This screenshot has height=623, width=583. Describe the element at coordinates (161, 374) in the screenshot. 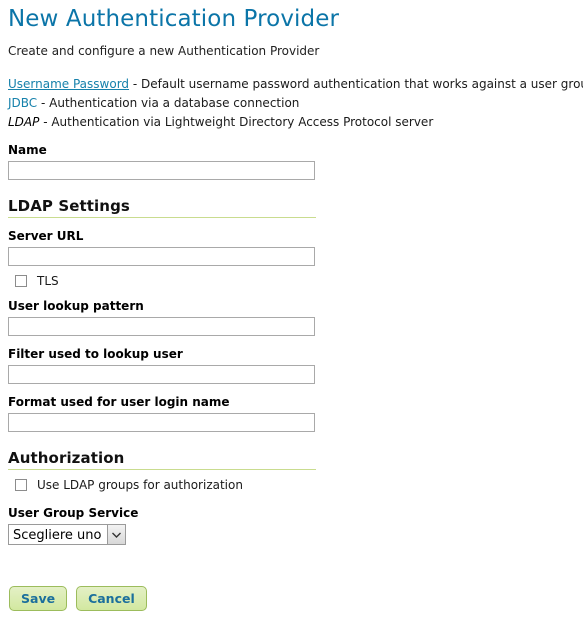

I see `filter-used-to-lookup-user-input` at that location.